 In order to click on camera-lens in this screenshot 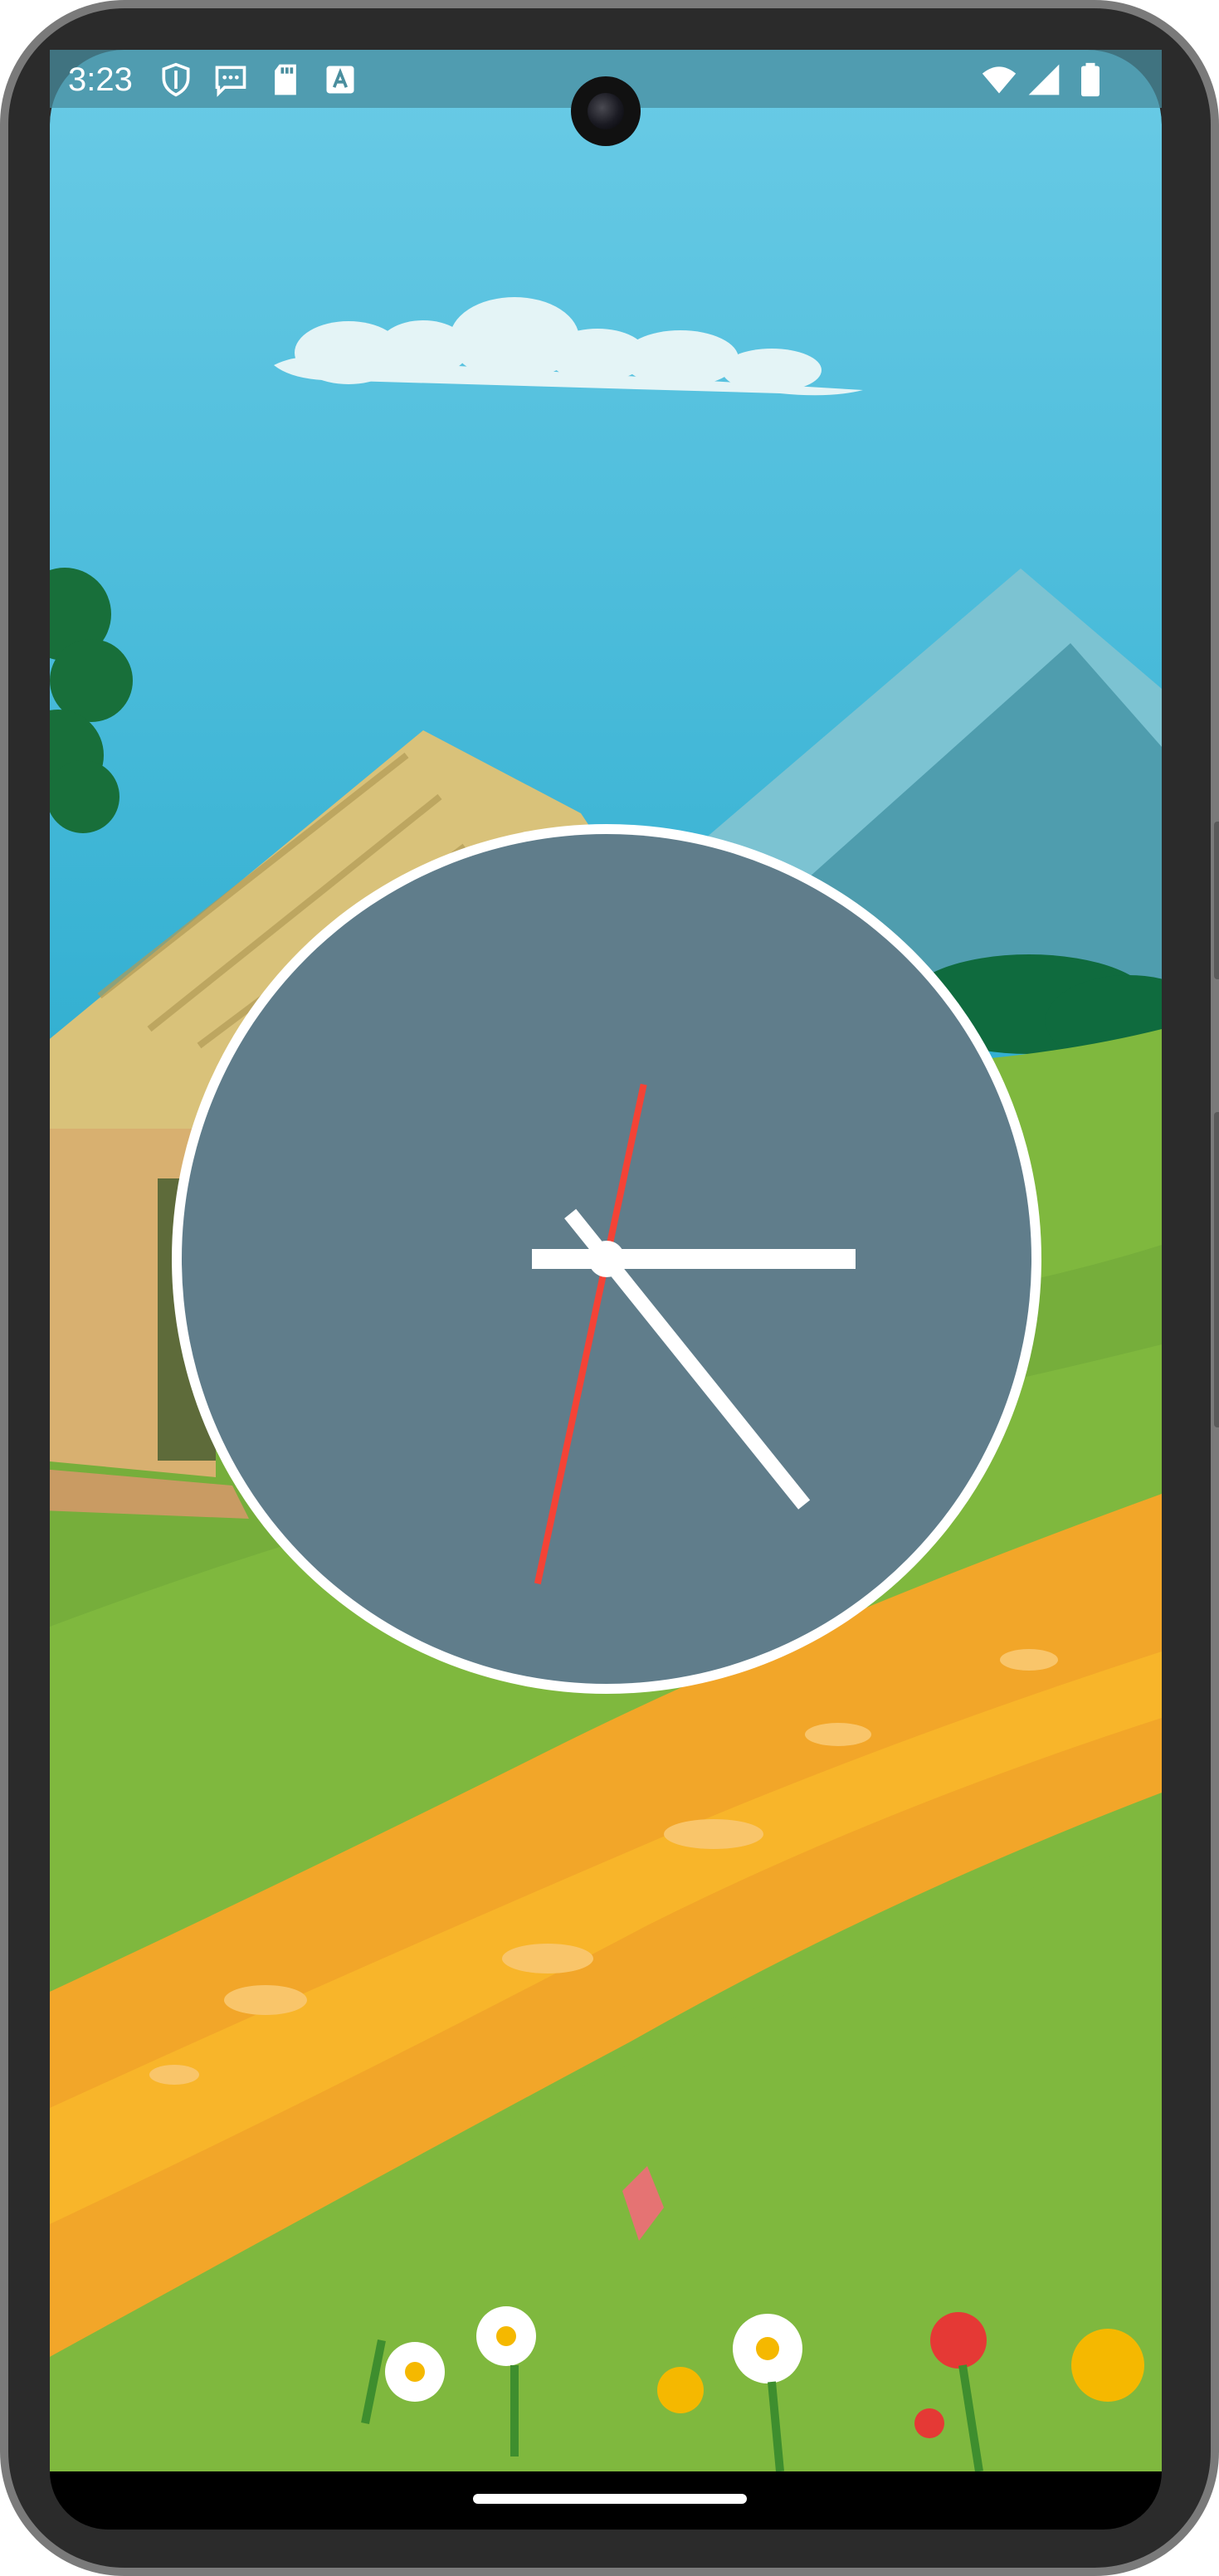, I will do `click(606, 111)`.